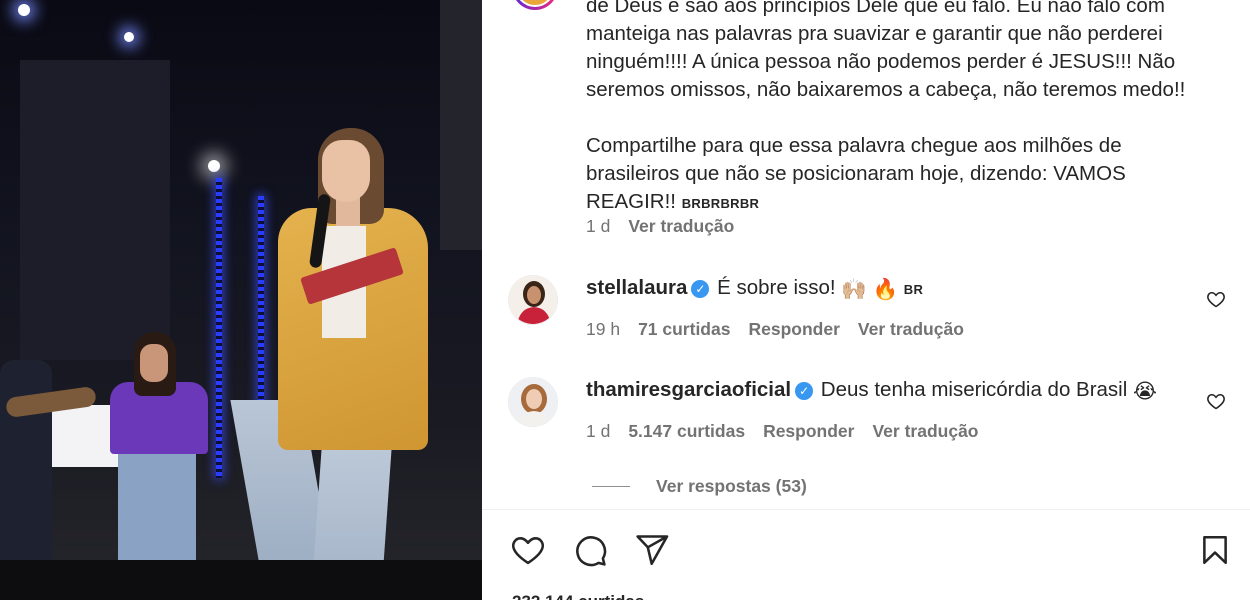 Image resolution: width=1250 pixels, height=600 pixels. Describe the element at coordinates (631, 201) in the screenshot. I see `caption-text: REAGIR!!` at that location.